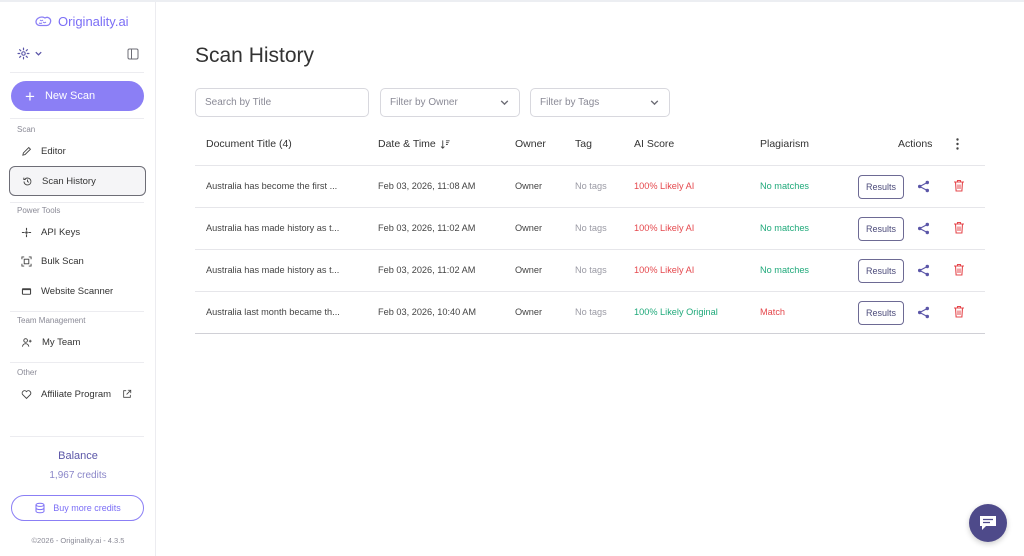  I want to click on history-icon, so click(27, 181).